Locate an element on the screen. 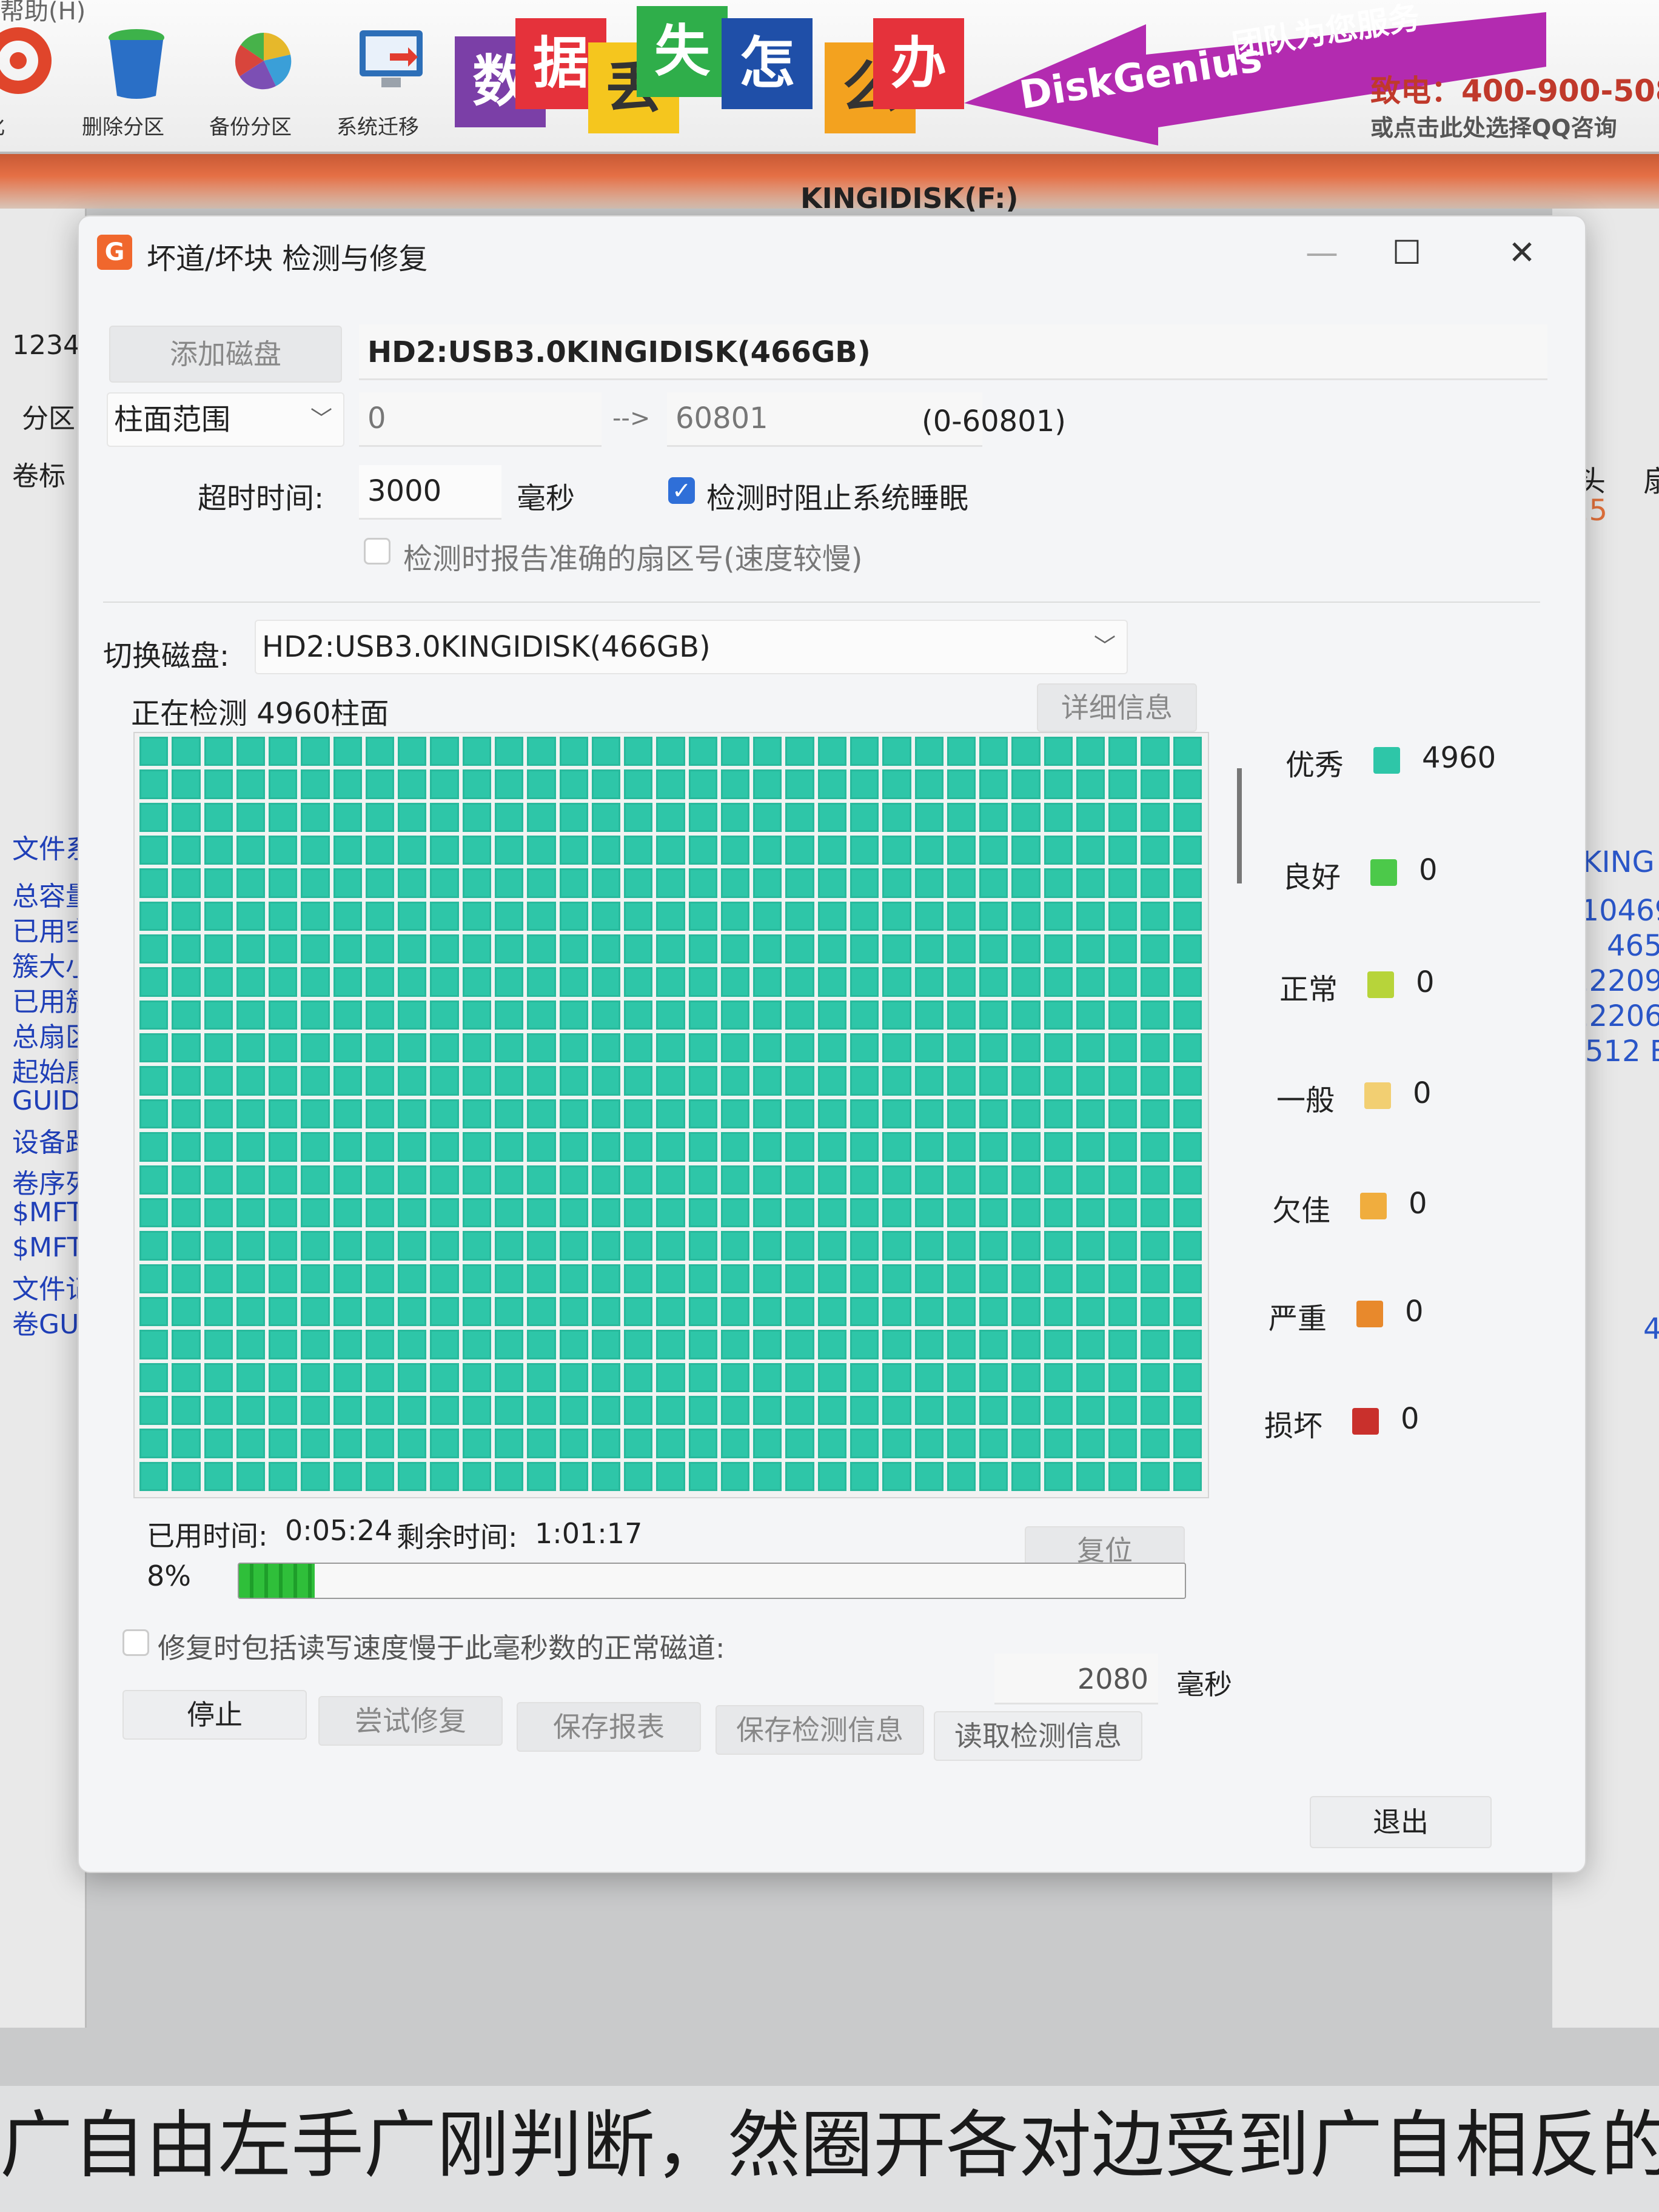 The width and height of the screenshot is (1659, 2212). info-value: KING is located at coordinates (1619, 862).